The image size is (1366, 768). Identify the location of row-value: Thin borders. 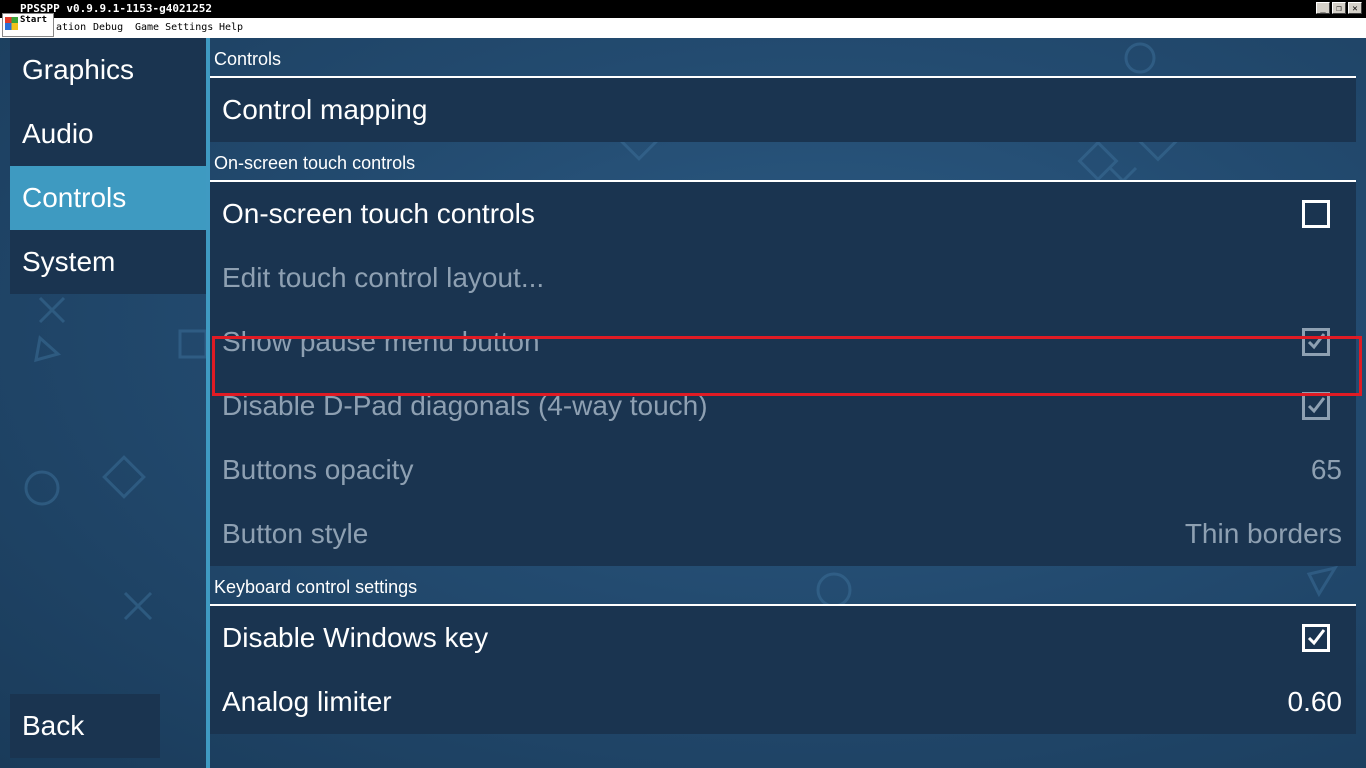
(1263, 533).